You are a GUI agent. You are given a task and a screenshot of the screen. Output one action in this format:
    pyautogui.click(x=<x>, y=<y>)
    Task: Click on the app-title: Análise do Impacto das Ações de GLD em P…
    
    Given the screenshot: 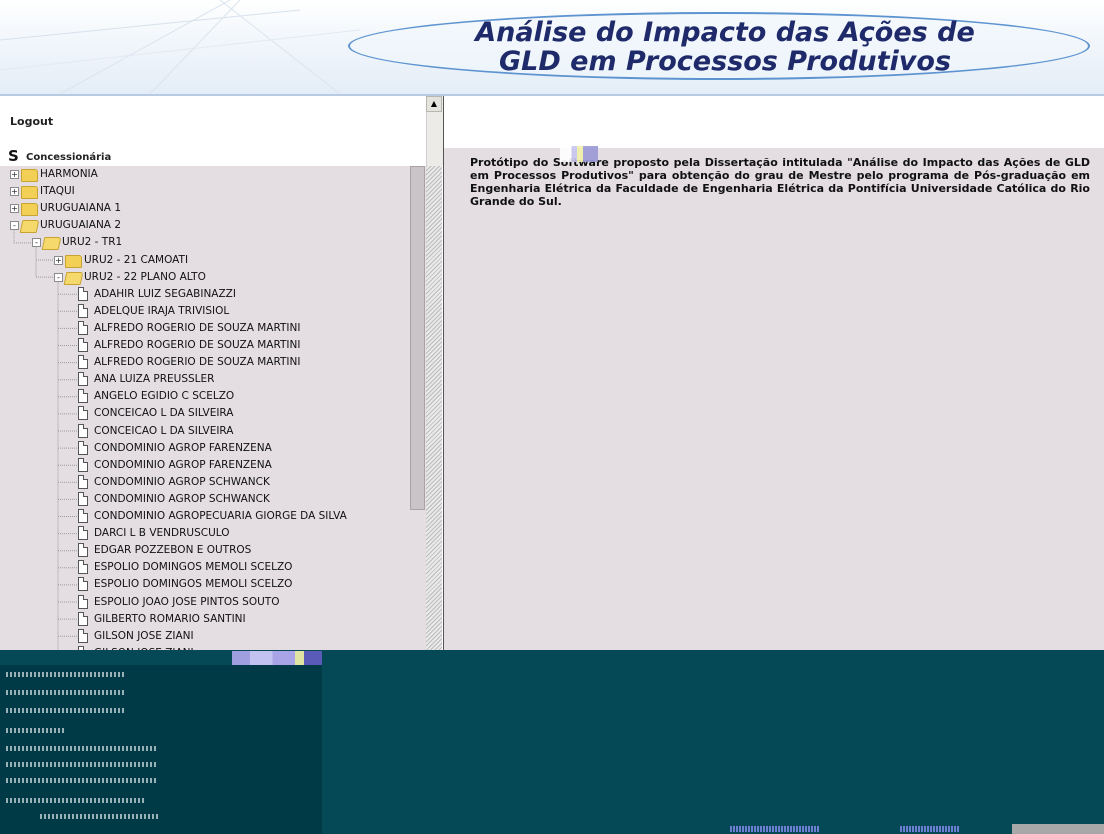 What is the action you would take?
    pyautogui.click(x=725, y=47)
    